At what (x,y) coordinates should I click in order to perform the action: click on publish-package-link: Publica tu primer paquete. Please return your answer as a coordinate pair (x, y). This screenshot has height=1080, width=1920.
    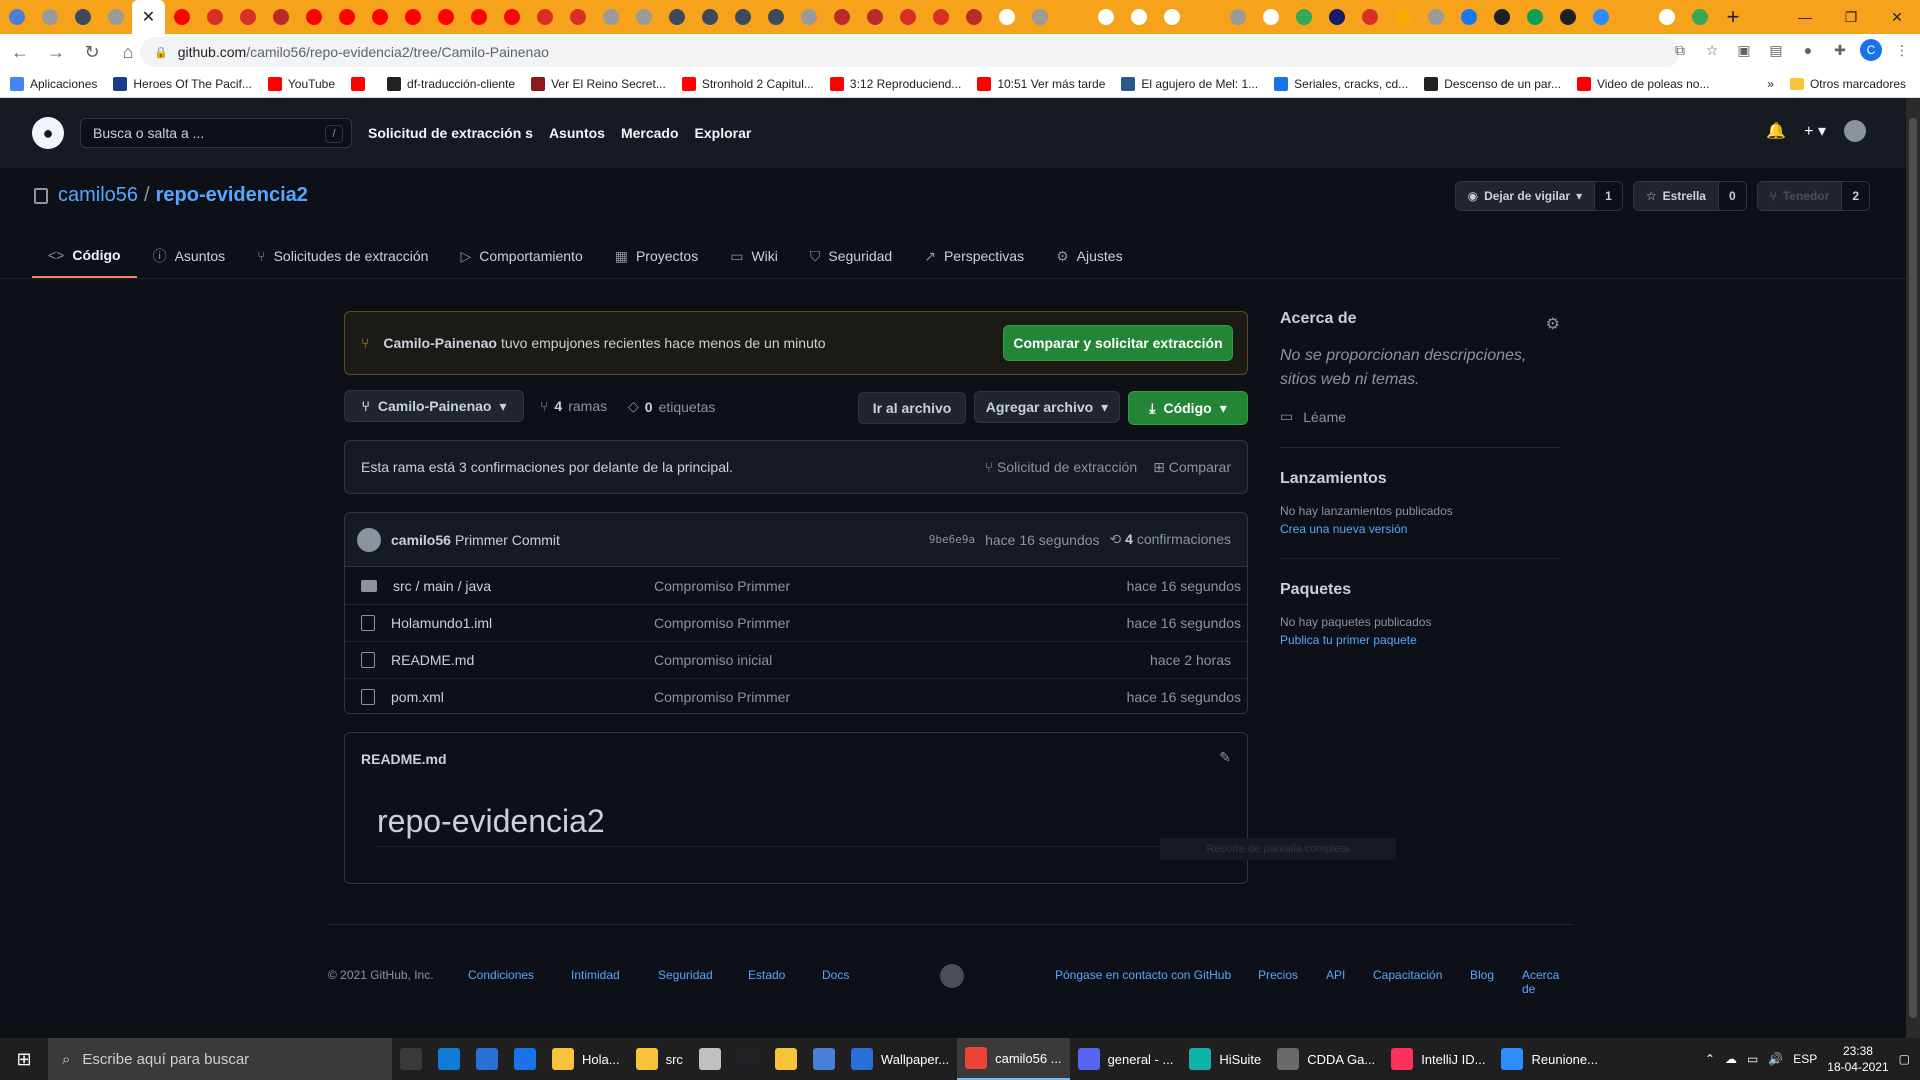
    Looking at the image, I should click on (1420, 640).